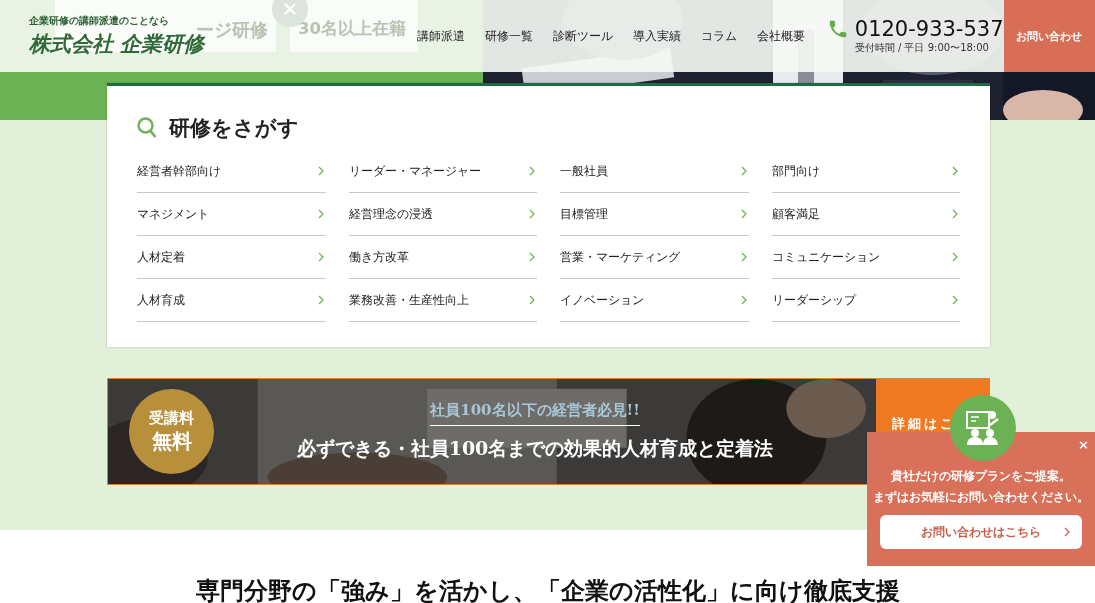 This screenshot has height=603, width=1095. What do you see at coordinates (718, 36) in the screenshot?
I see `nav-link: コラム` at bounding box center [718, 36].